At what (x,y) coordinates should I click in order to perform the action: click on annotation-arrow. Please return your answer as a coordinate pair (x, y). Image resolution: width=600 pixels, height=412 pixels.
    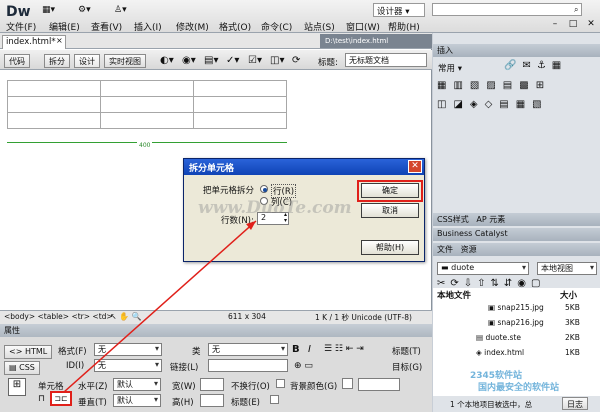
    Looking at the image, I should click on (160, 306).